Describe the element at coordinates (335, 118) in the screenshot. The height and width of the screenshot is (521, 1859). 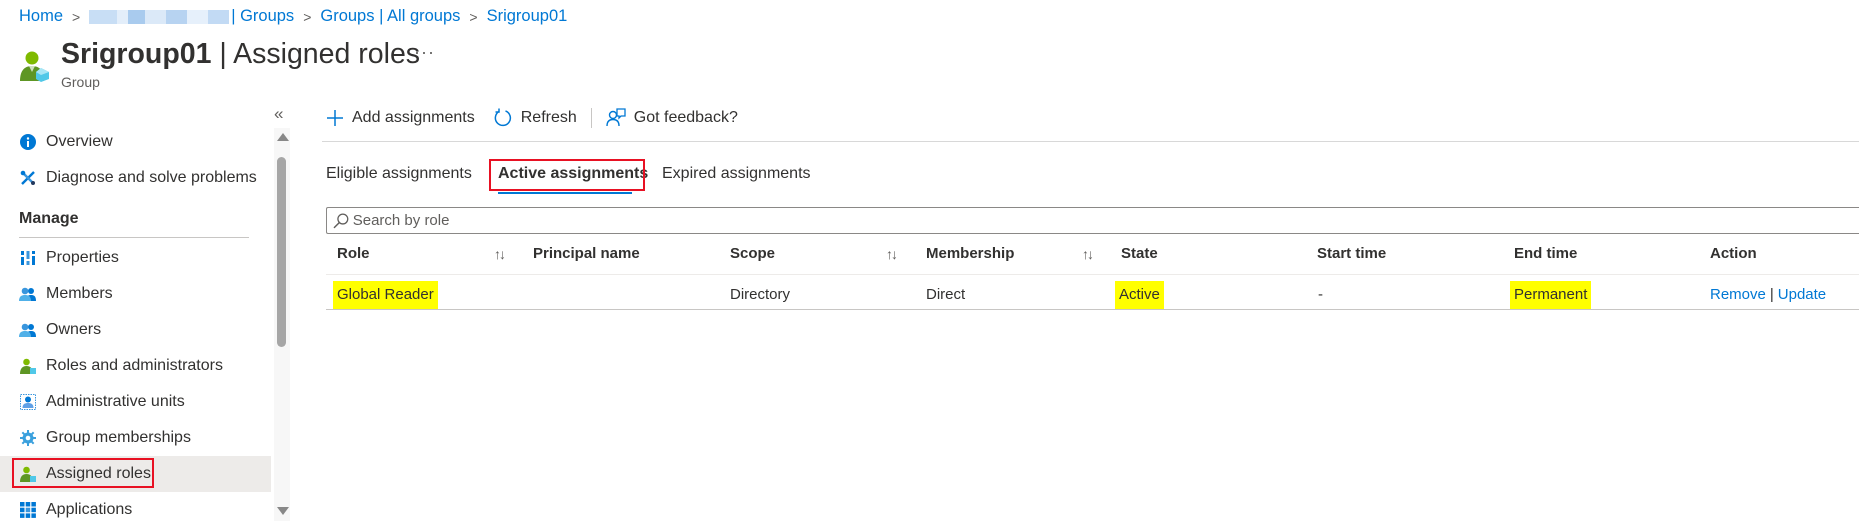
I see `plus-icon` at that location.